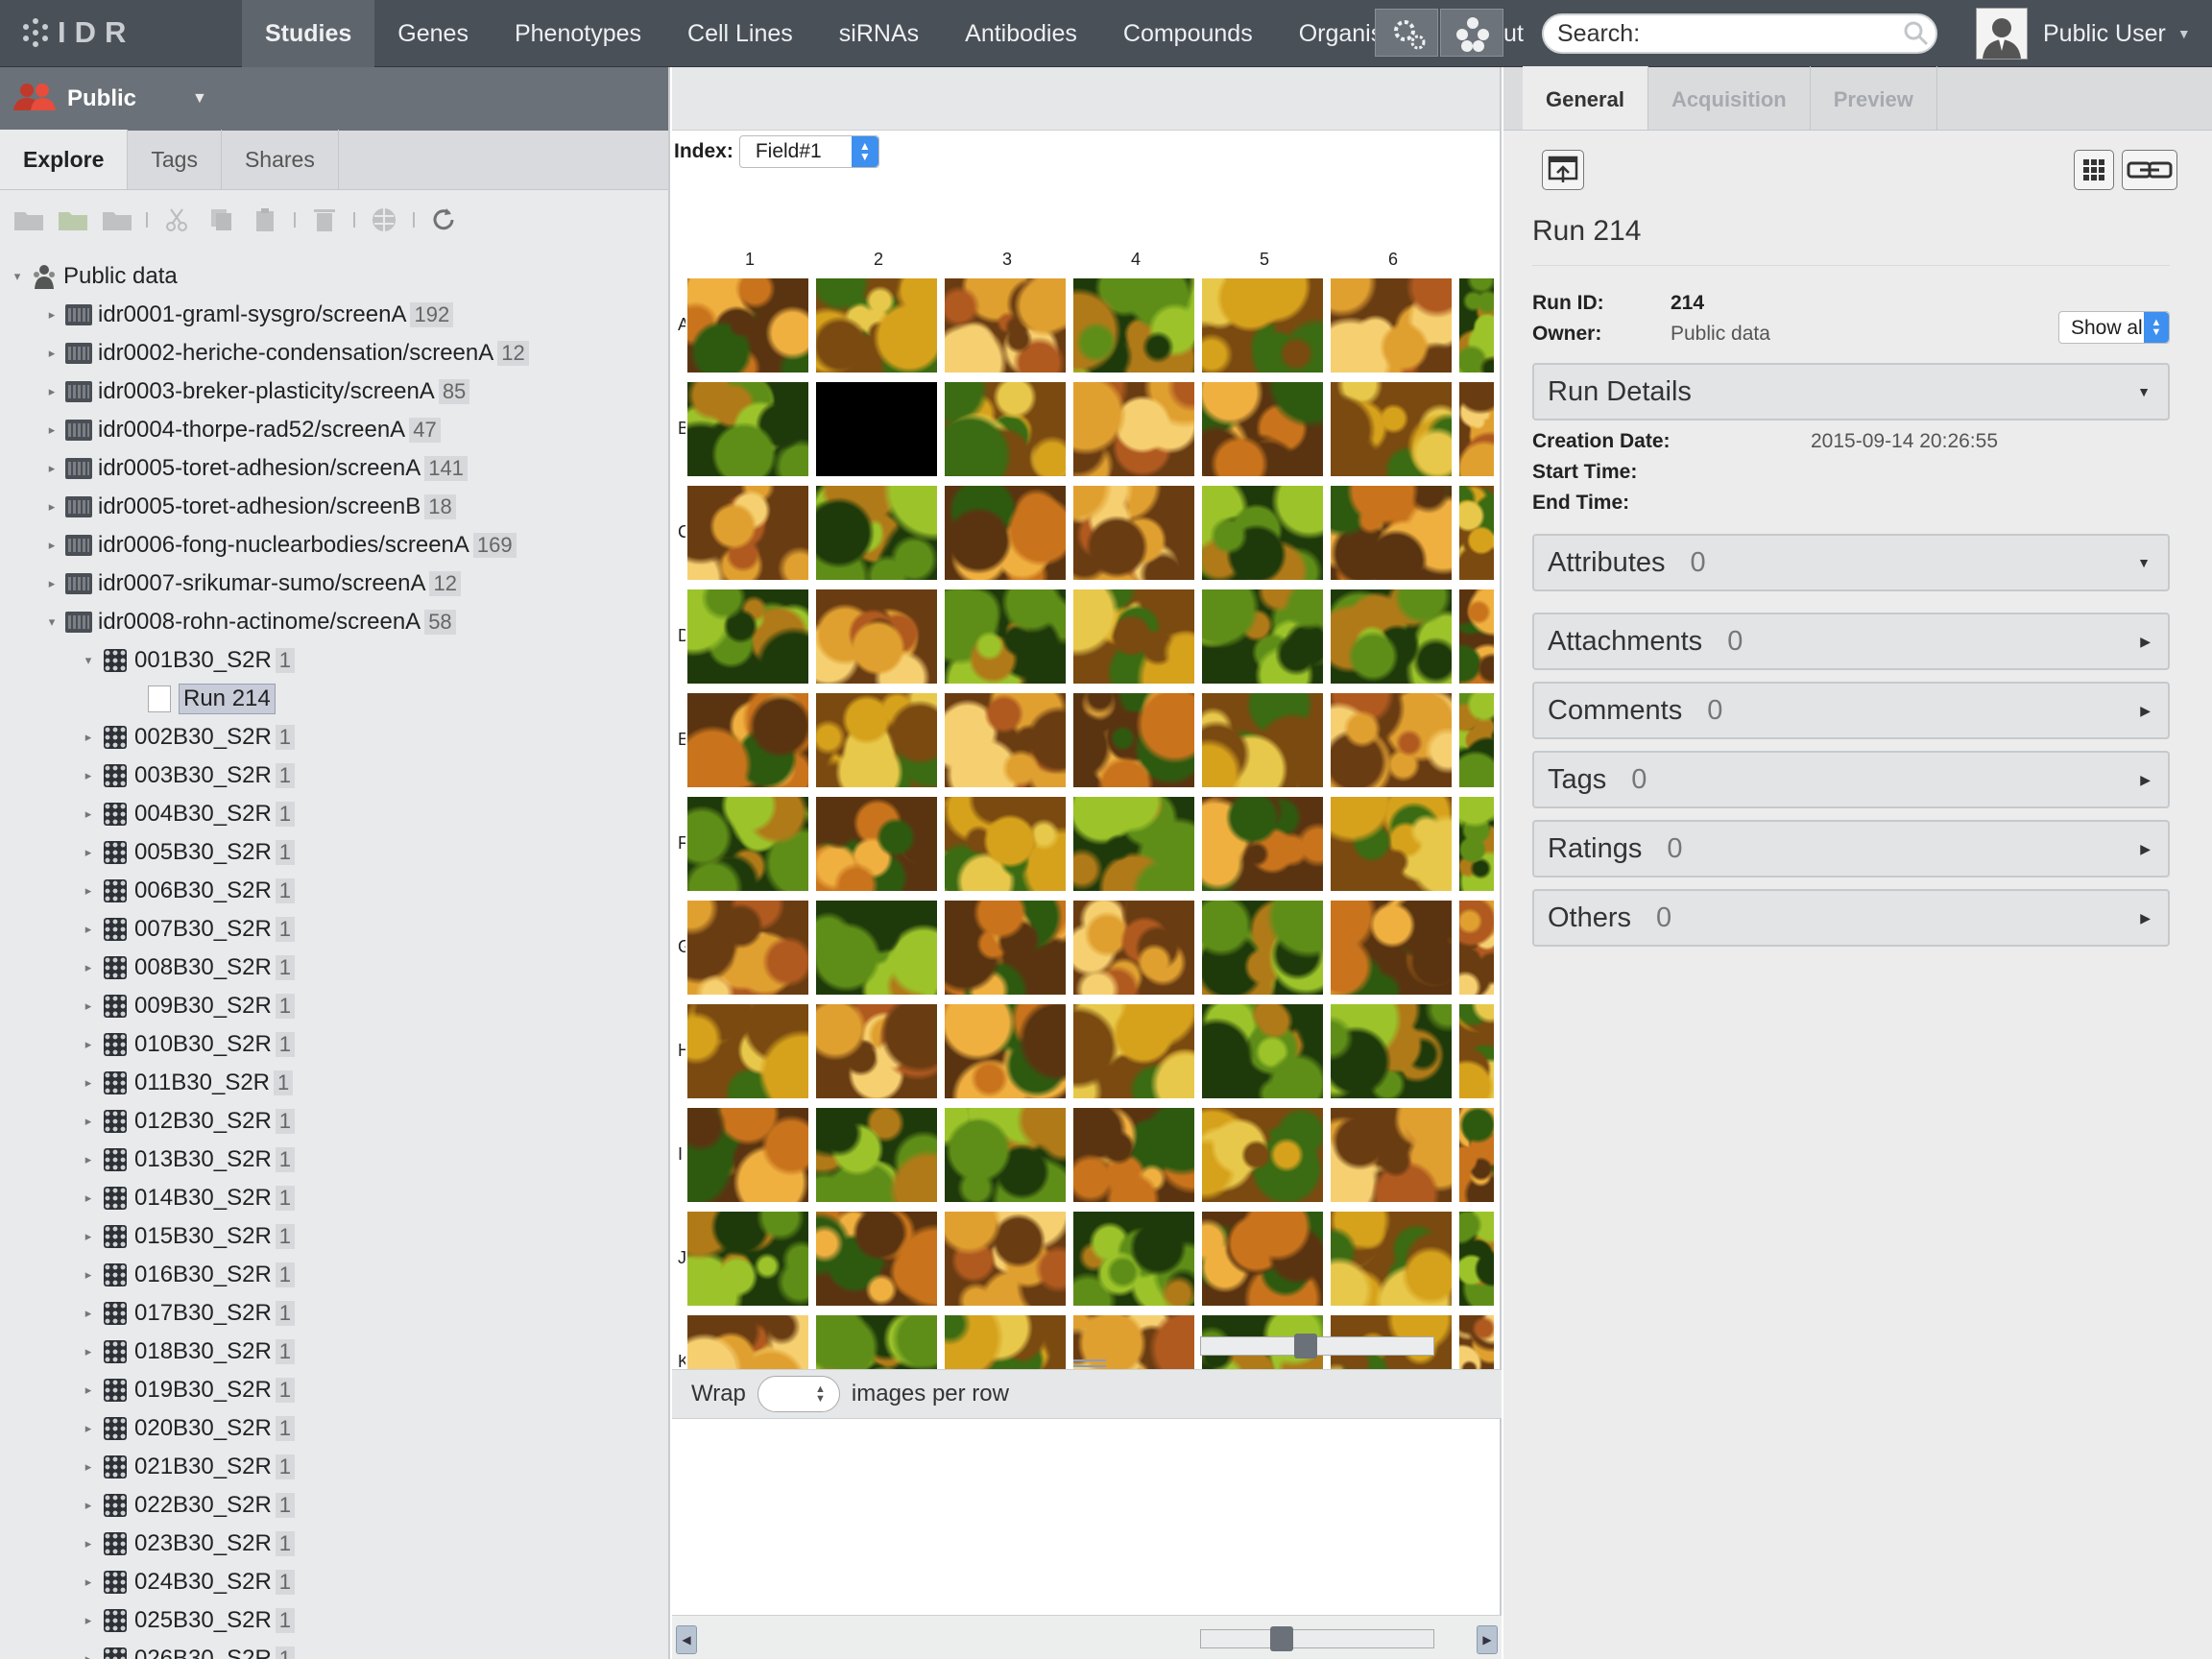 The height and width of the screenshot is (1659, 2212). I want to click on group-selector: Public ▼, so click(334, 99).